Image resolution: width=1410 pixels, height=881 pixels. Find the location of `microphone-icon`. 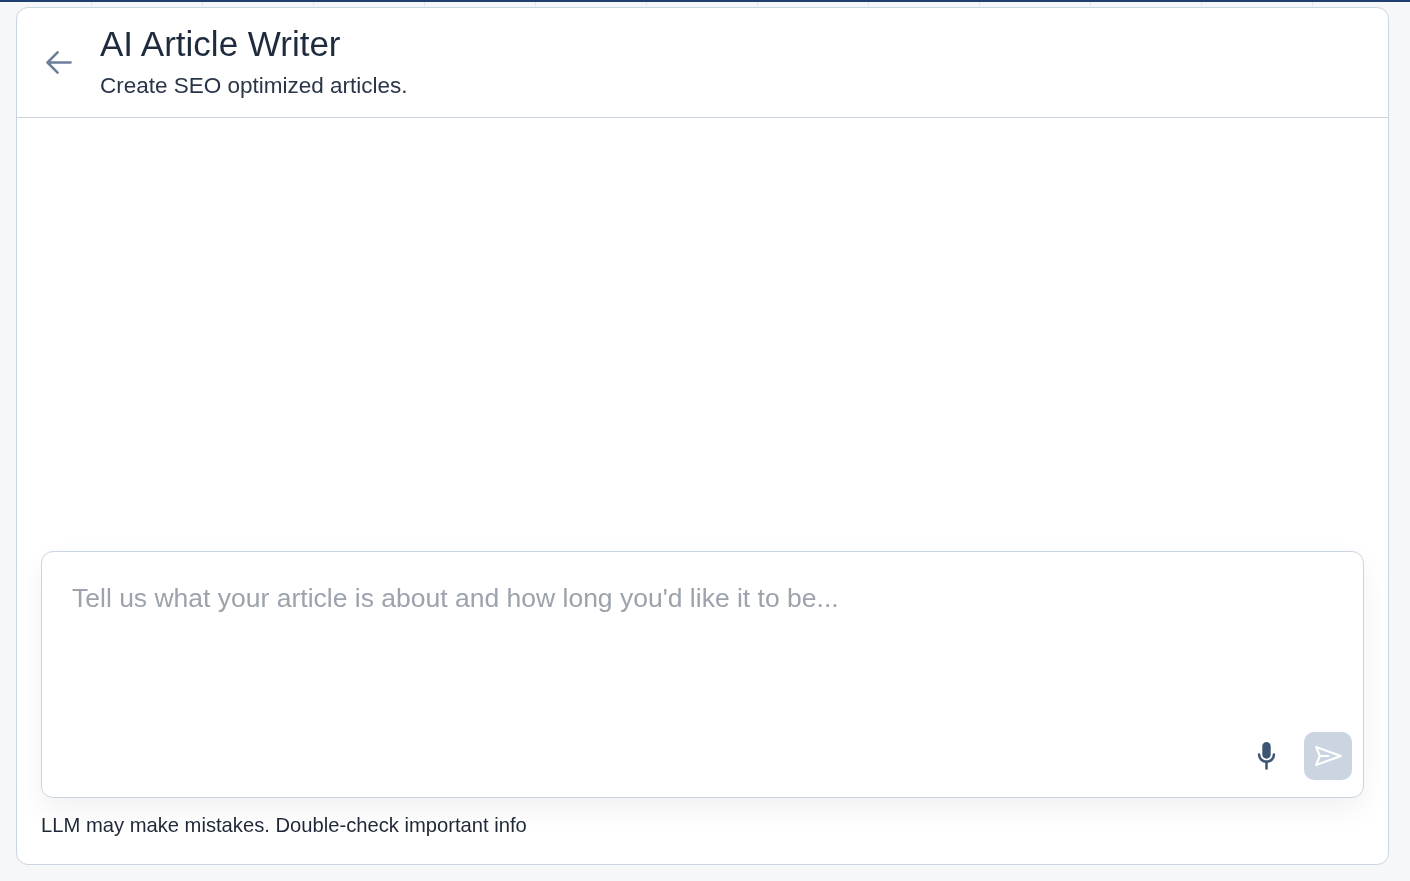

microphone-icon is located at coordinates (1266, 756).